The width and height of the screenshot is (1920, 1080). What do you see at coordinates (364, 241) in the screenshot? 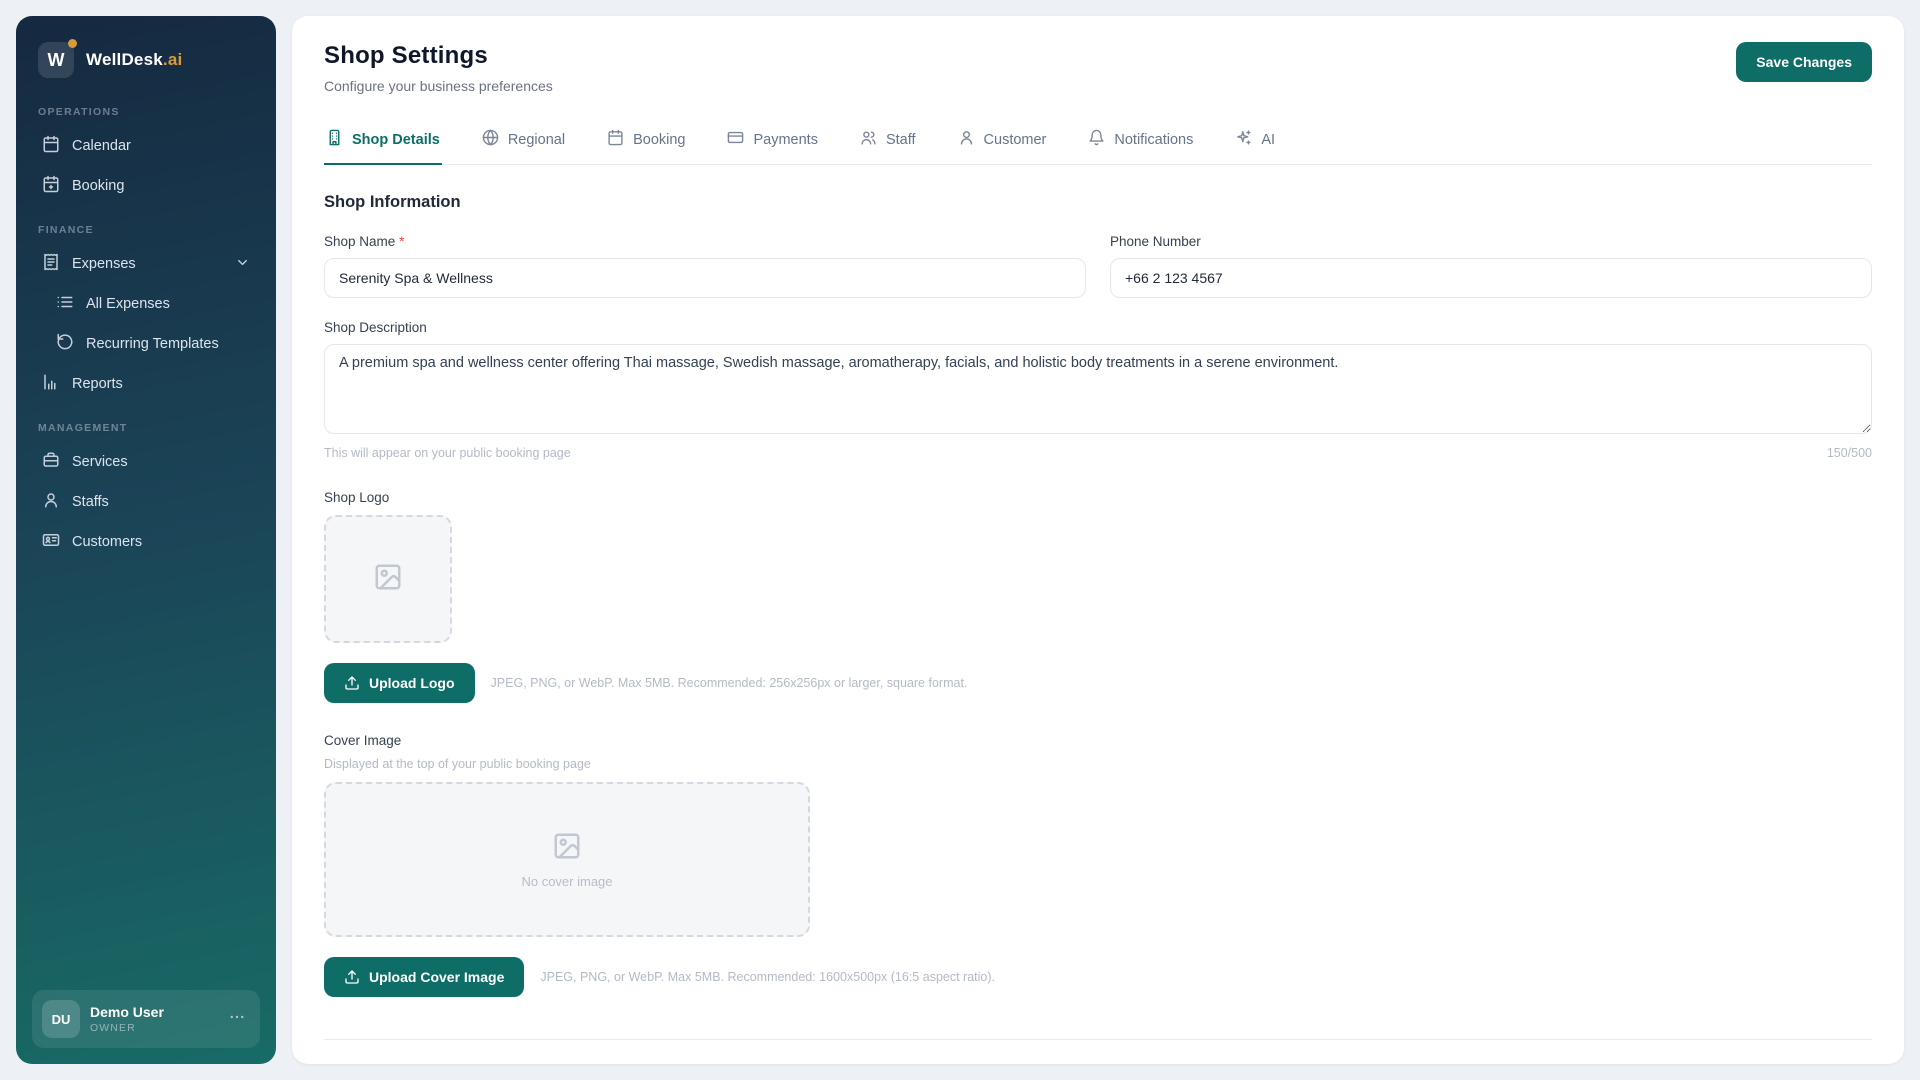
I see `shop-name-label: Shop Name *` at bounding box center [364, 241].